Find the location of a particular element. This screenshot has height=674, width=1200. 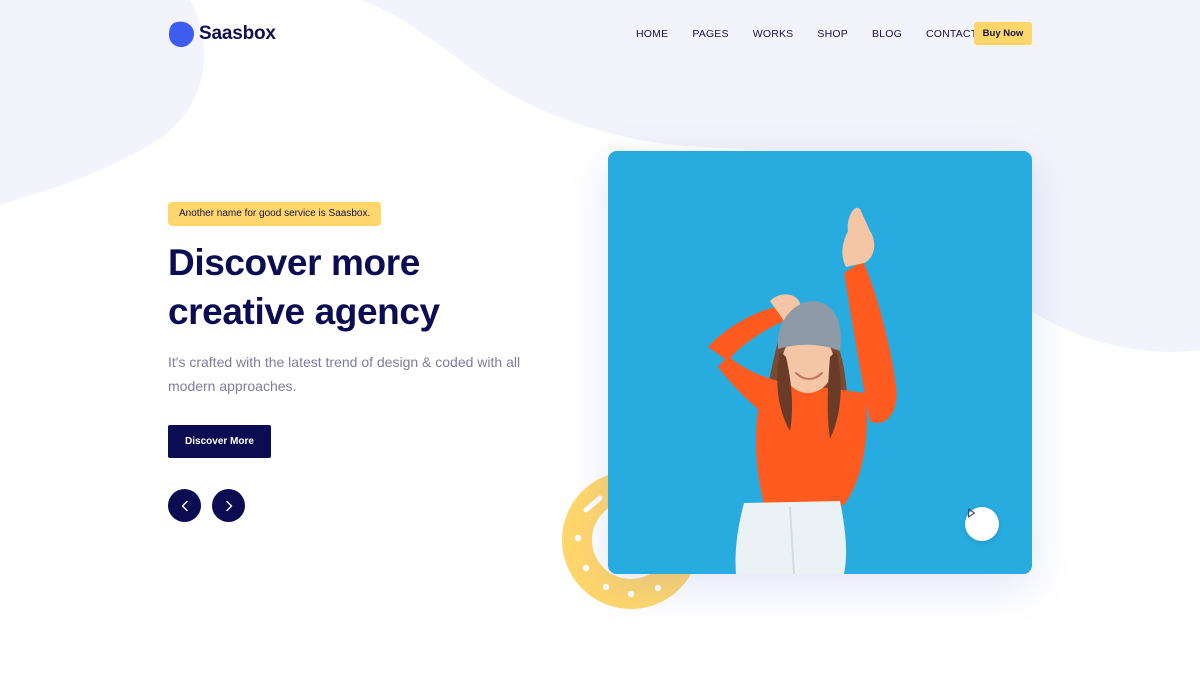

nav-item-works: WORKS is located at coordinates (773, 34).